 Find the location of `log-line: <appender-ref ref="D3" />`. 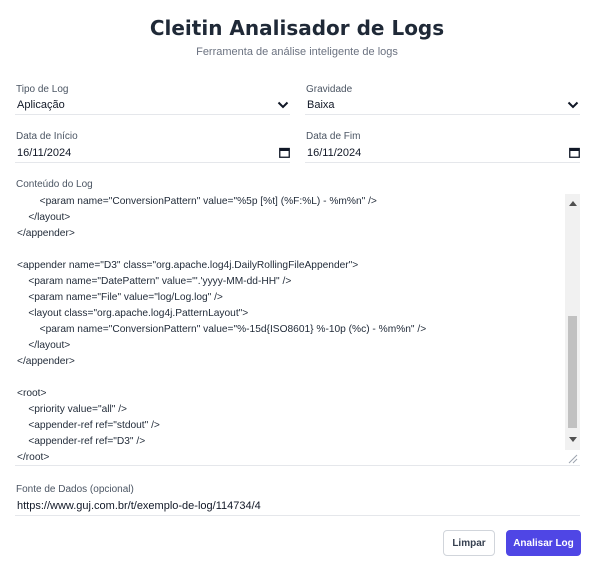

log-line: <appender-ref ref="D3" /> is located at coordinates (81, 441).